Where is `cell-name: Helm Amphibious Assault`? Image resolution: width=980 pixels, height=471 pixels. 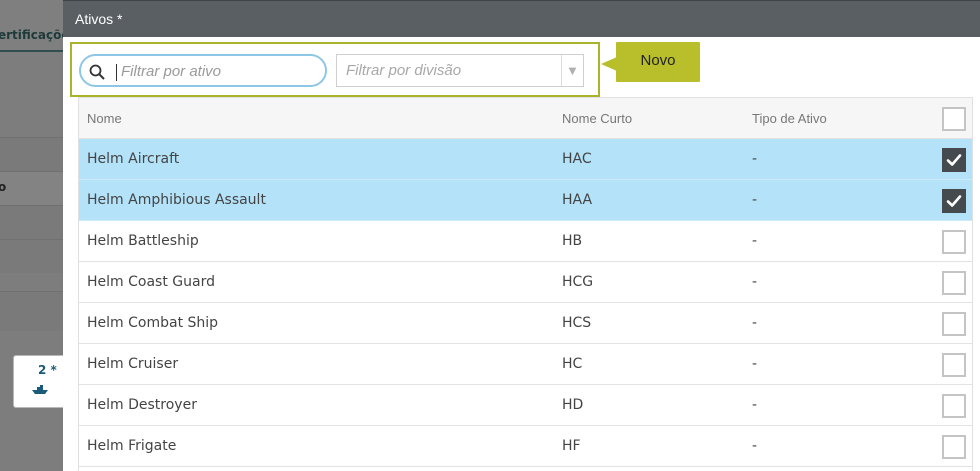 cell-name: Helm Amphibious Assault is located at coordinates (176, 200).